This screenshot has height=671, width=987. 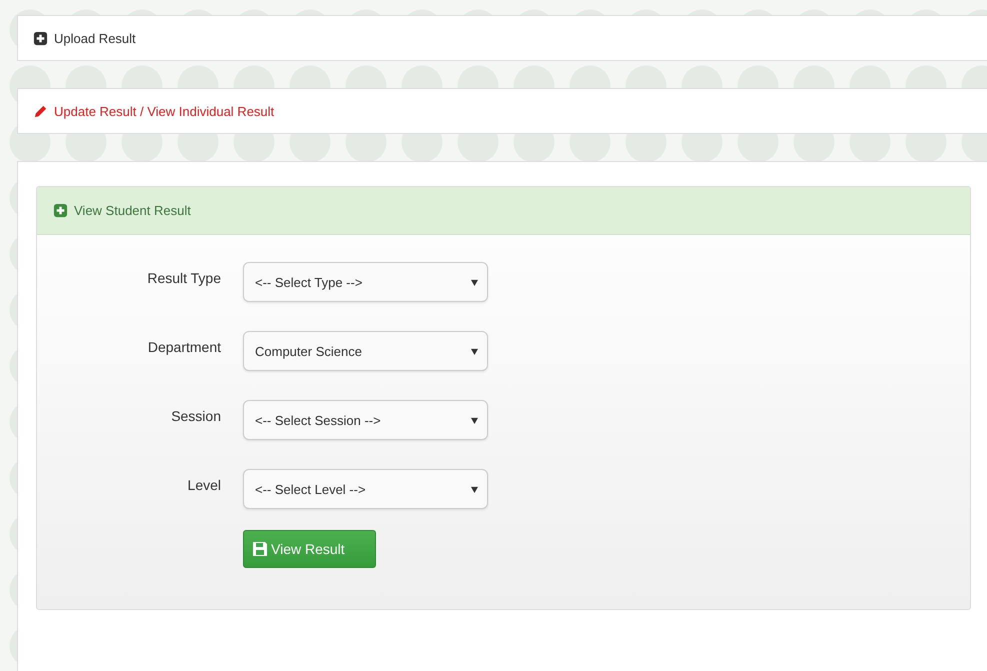 What do you see at coordinates (502, 38) in the screenshot?
I see `accordion-header: Upload Result` at bounding box center [502, 38].